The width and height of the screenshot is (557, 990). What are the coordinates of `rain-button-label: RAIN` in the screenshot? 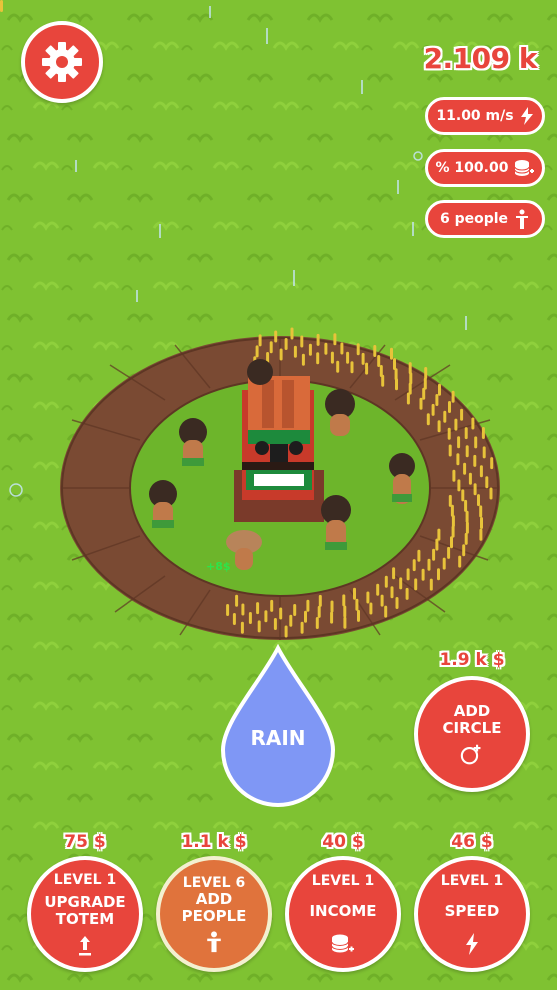 It's located at (278, 738).